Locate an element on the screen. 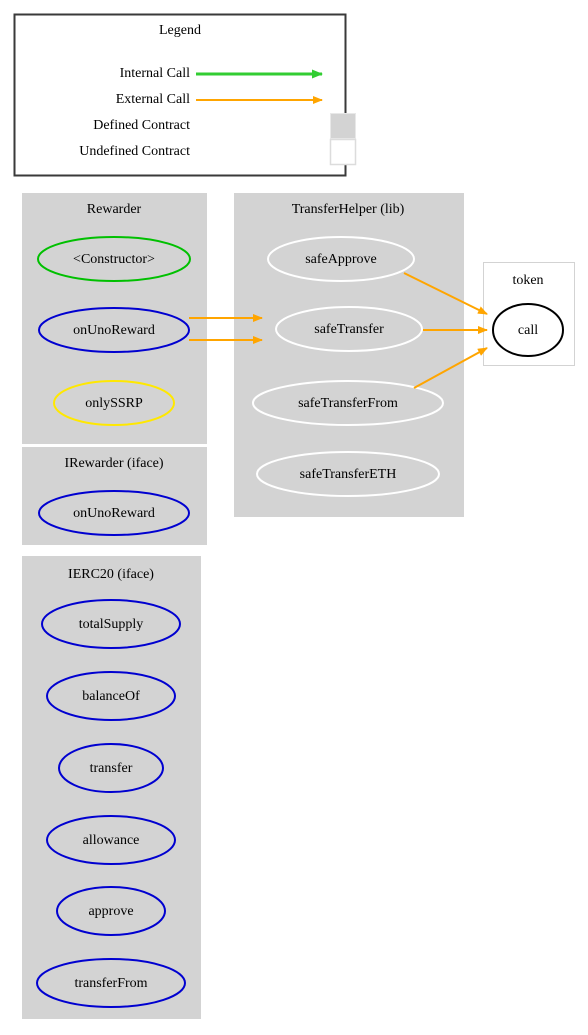 The image size is (588, 1035). cluster-token: token call is located at coordinates (529, 314).